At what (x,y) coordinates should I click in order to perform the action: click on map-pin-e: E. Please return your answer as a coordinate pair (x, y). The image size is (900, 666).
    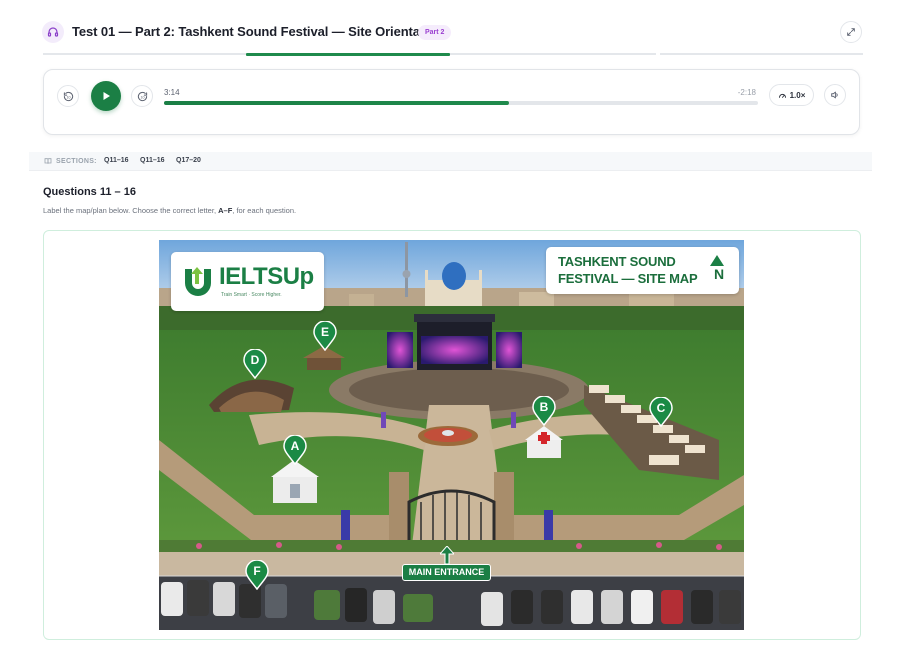
    Looking at the image, I should click on (325, 336).